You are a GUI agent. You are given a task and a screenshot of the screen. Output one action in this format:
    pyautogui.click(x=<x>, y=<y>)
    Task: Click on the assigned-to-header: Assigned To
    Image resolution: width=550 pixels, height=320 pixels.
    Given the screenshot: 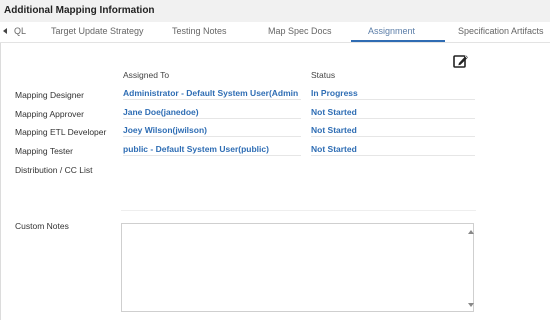 What is the action you would take?
    pyautogui.click(x=146, y=75)
    